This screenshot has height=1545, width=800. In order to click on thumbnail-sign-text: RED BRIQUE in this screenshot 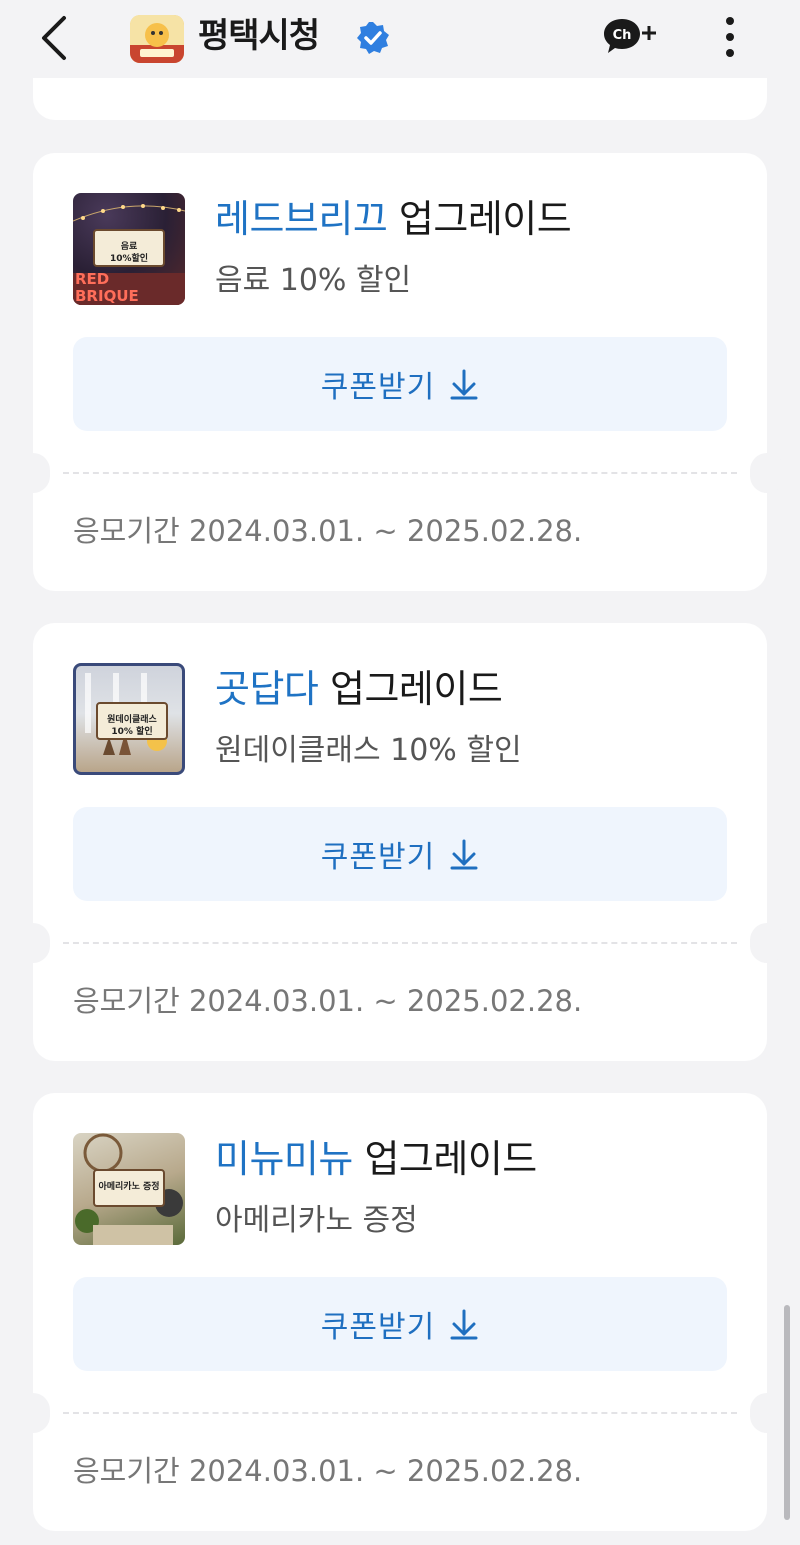, I will do `click(107, 287)`.